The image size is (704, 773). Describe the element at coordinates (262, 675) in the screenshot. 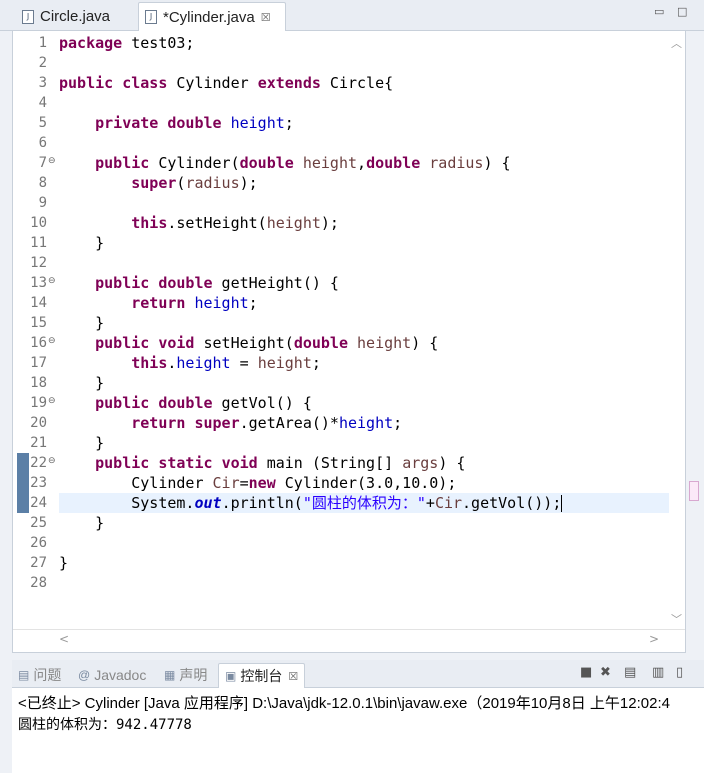

I see `tab-console: ▣ 控制台 ☒` at that location.